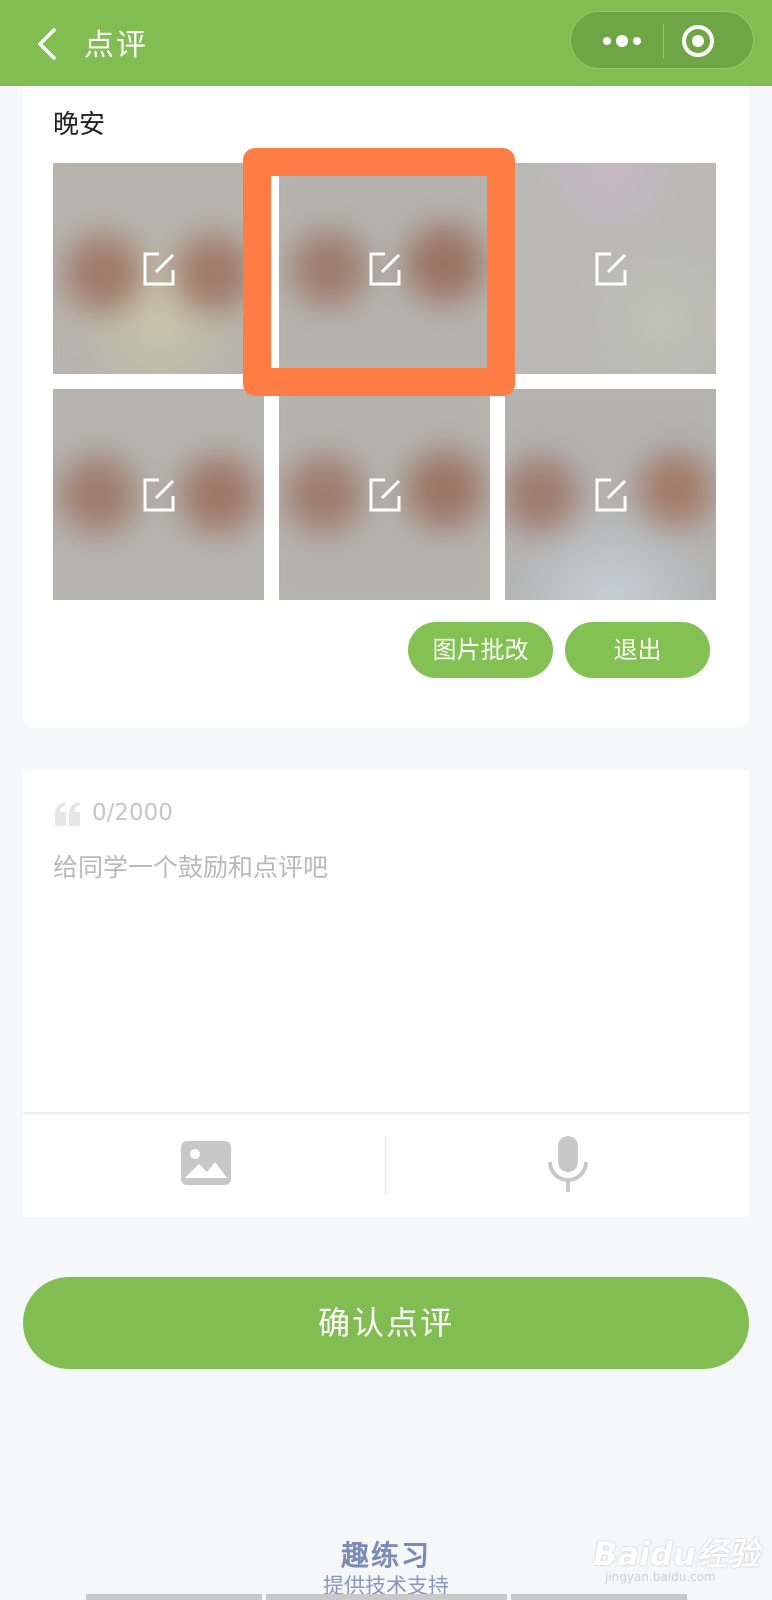 This screenshot has width=772, height=1600. Describe the element at coordinates (637, 650) in the screenshot. I see `exit-button: 退出` at that location.